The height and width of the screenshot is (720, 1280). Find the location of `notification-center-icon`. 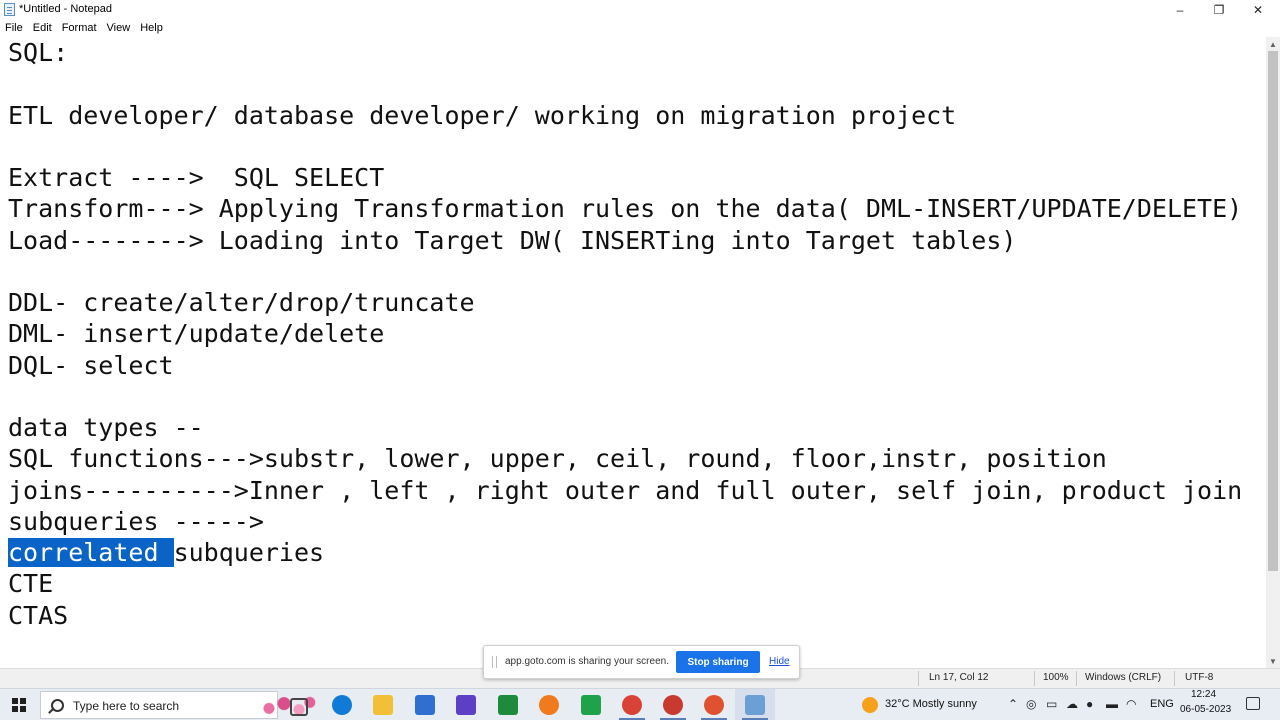

notification-center-icon is located at coordinates (1253, 703).